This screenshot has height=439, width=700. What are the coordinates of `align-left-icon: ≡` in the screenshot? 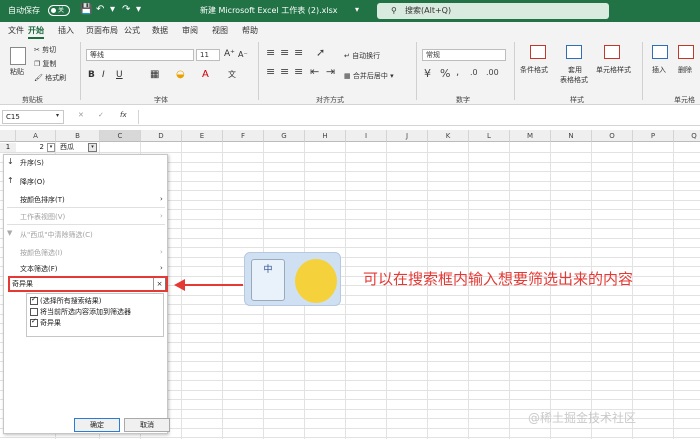 It's located at (270, 71).